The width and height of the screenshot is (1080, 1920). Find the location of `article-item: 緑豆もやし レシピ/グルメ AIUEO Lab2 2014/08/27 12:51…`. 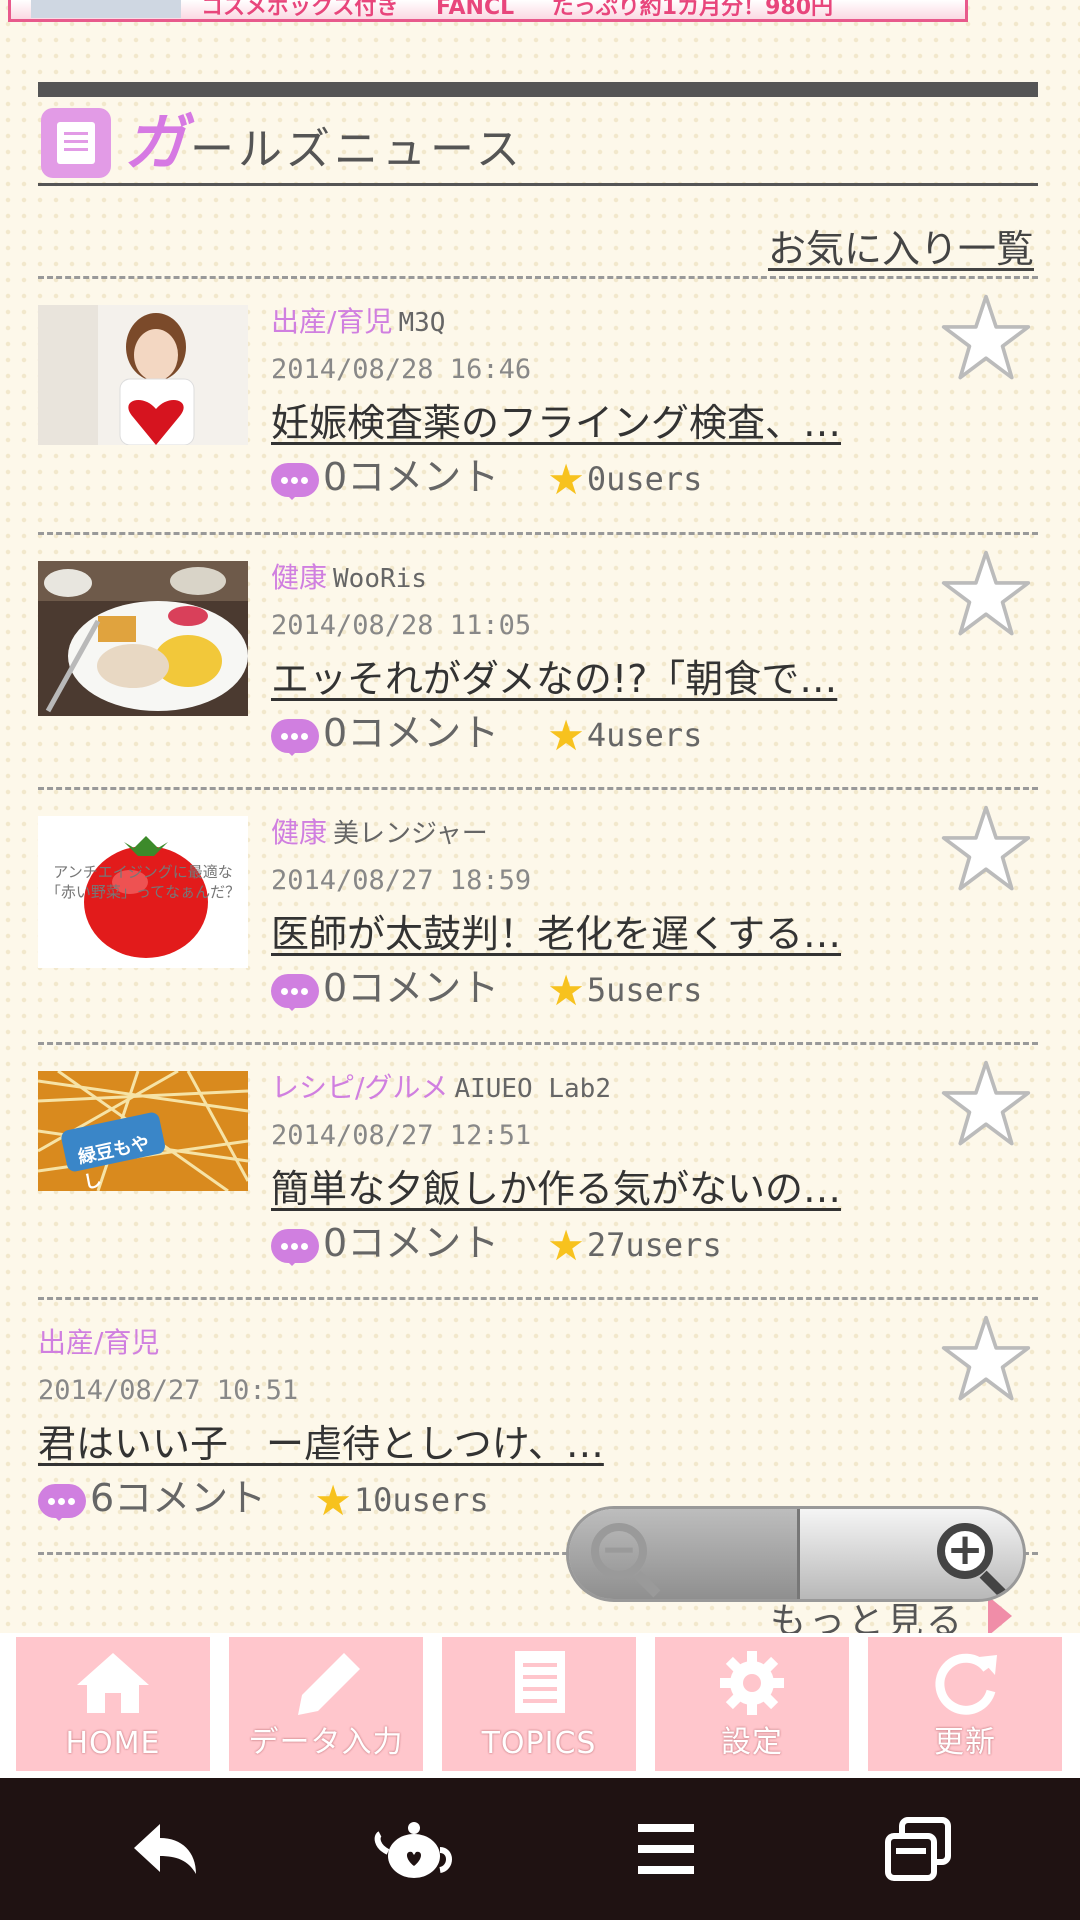

article-item: 緑豆もやし レシピ/グルメ AIUEO Lab2 2014/08/27 12:51… is located at coordinates (538, 1171).